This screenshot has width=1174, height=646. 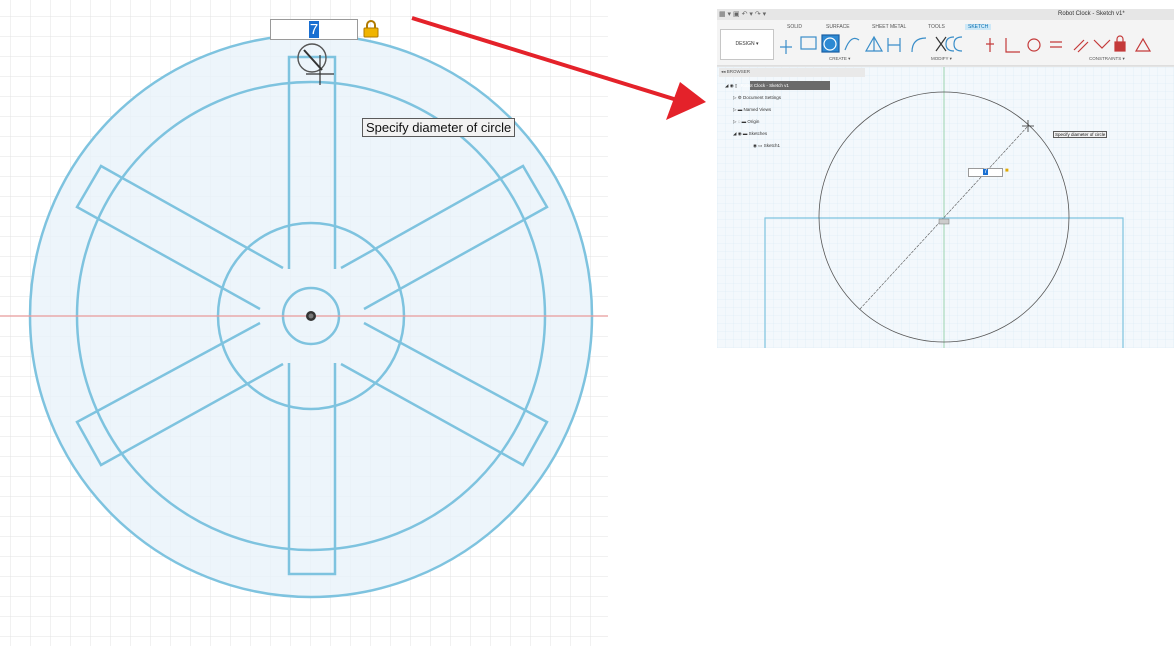 I want to click on tab-sheet-metal: SHEET METAL, so click(x=889, y=27).